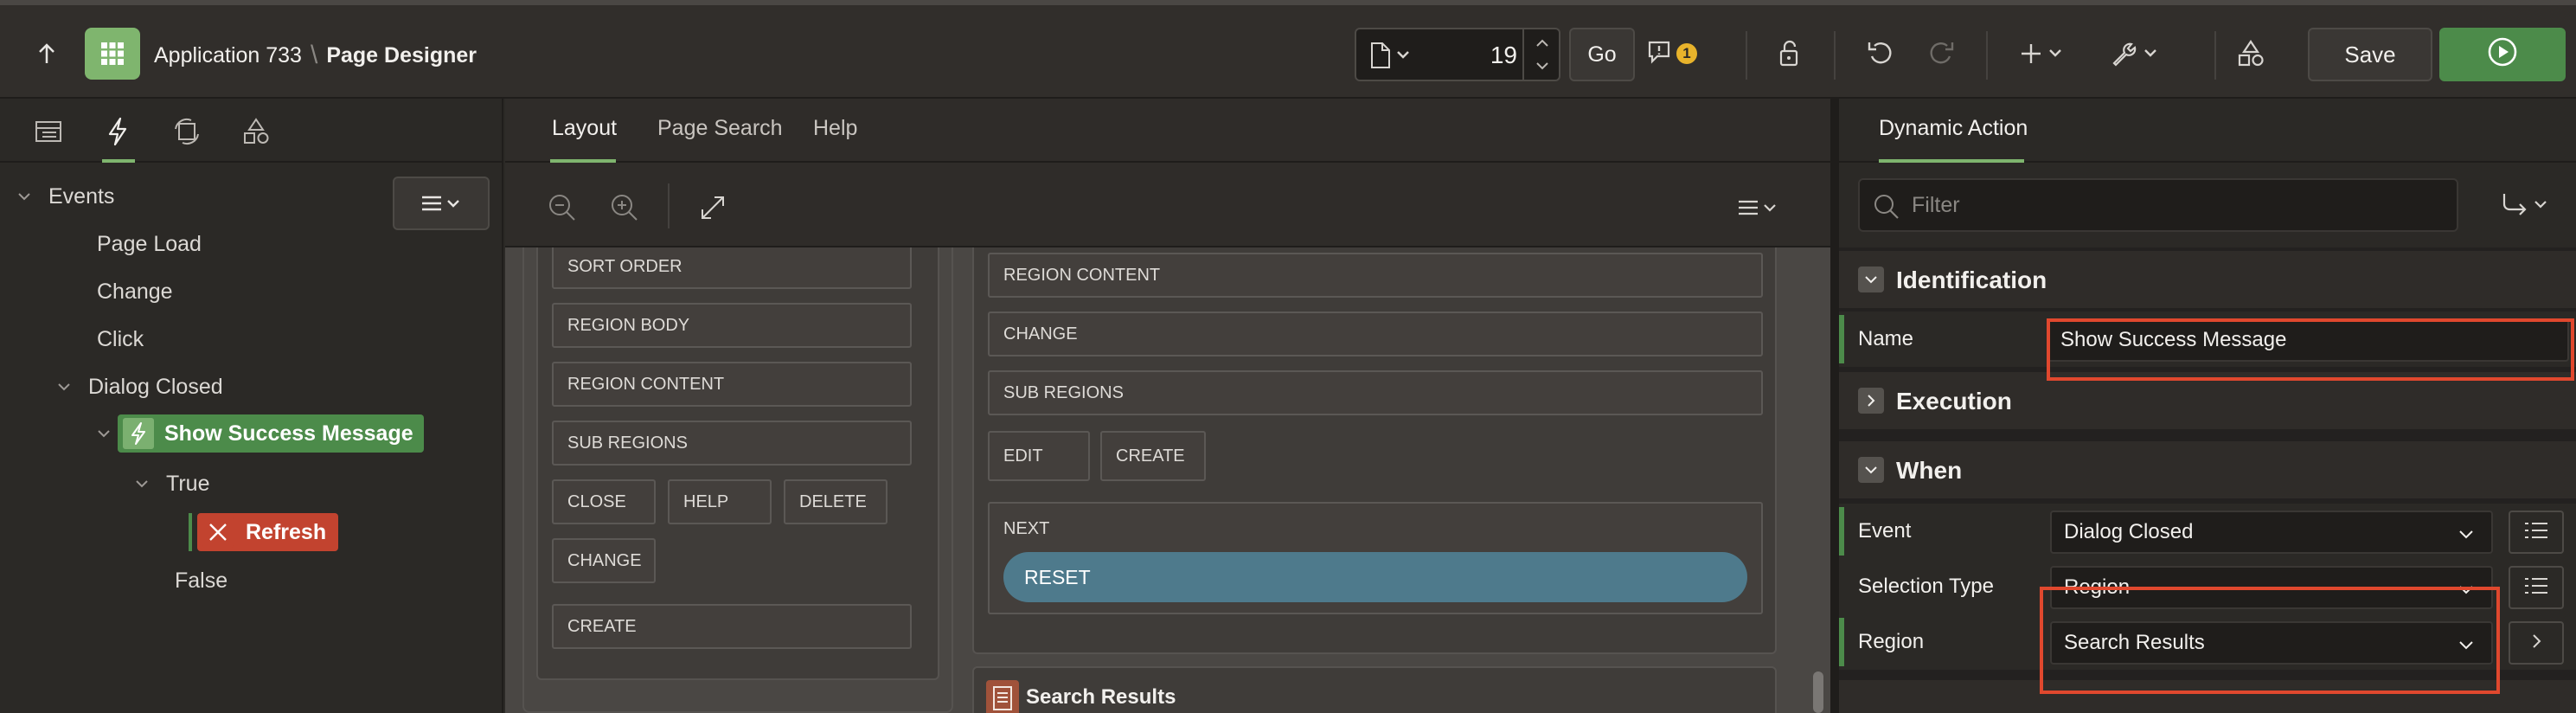 Image resolution: width=2576 pixels, height=713 pixels. I want to click on canvas-scrollbar, so click(1818, 692).